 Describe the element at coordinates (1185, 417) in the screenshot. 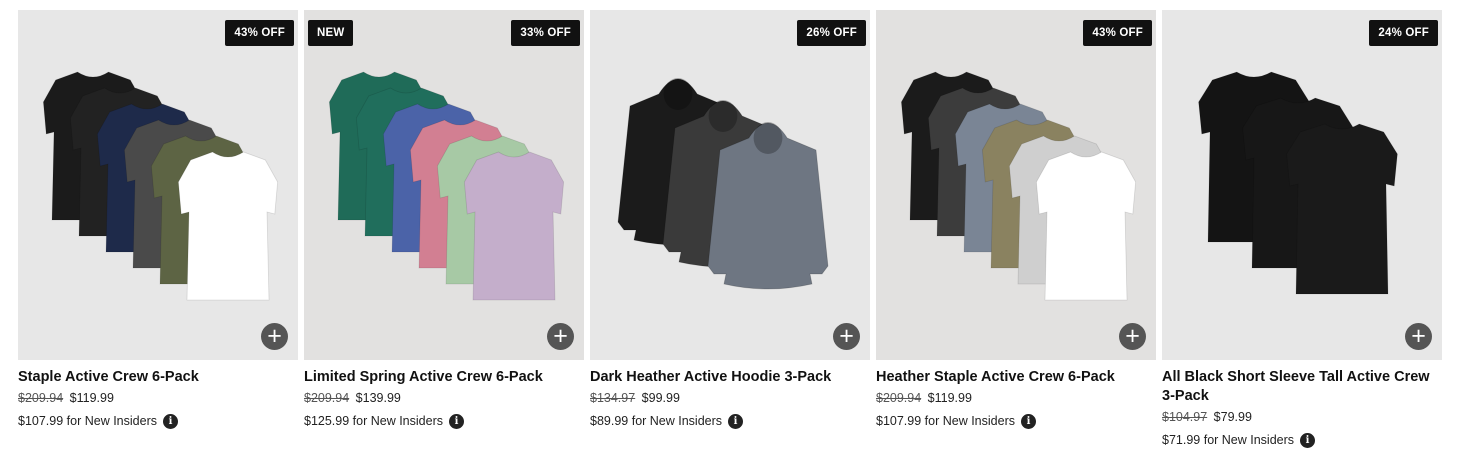

I see `original-price: $104.97` at that location.